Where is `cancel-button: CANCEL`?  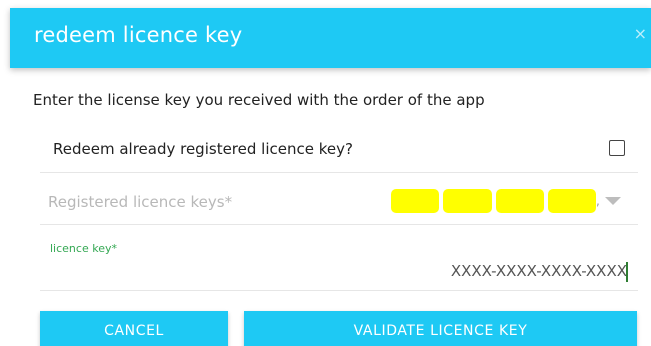 cancel-button: CANCEL is located at coordinates (134, 328).